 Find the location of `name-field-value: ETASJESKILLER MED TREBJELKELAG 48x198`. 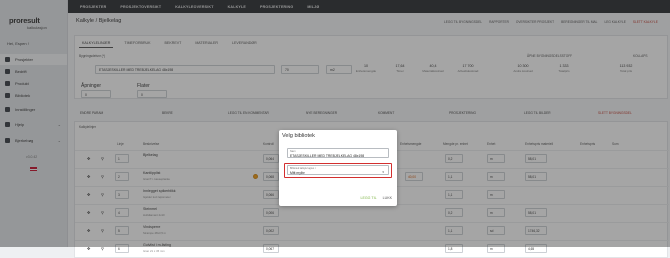

name-field-value: ETASJESKILLER MED TREBJELKELAG 48x198 is located at coordinates (327, 155).